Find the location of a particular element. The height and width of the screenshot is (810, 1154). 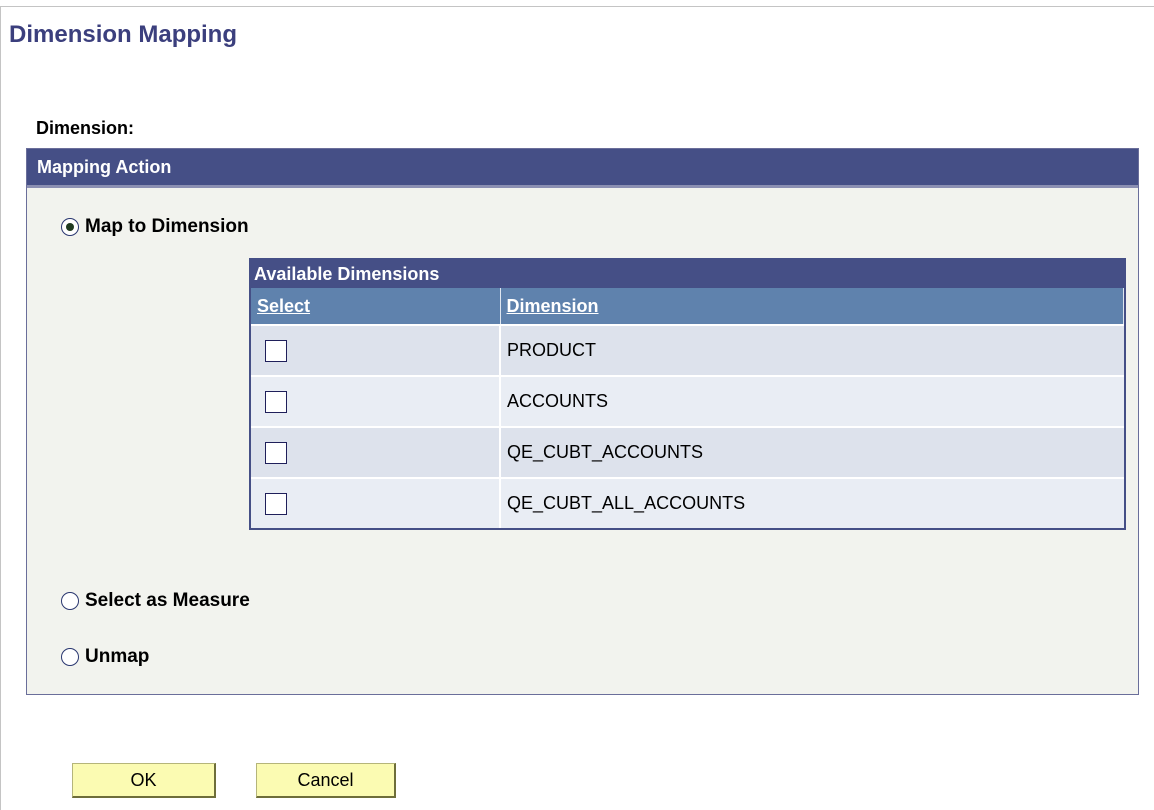

table-row: QE_CUBT_ALL_ACCOUNTS is located at coordinates (687, 502).